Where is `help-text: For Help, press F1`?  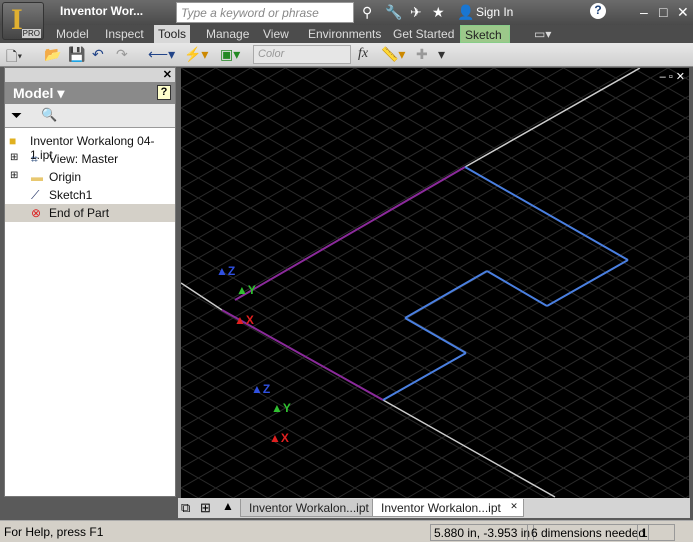 help-text: For Help, press F1 is located at coordinates (54, 532).